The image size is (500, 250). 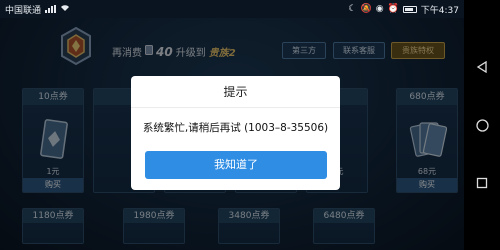 I want to click on back-icon, so click(x=482, y=67).